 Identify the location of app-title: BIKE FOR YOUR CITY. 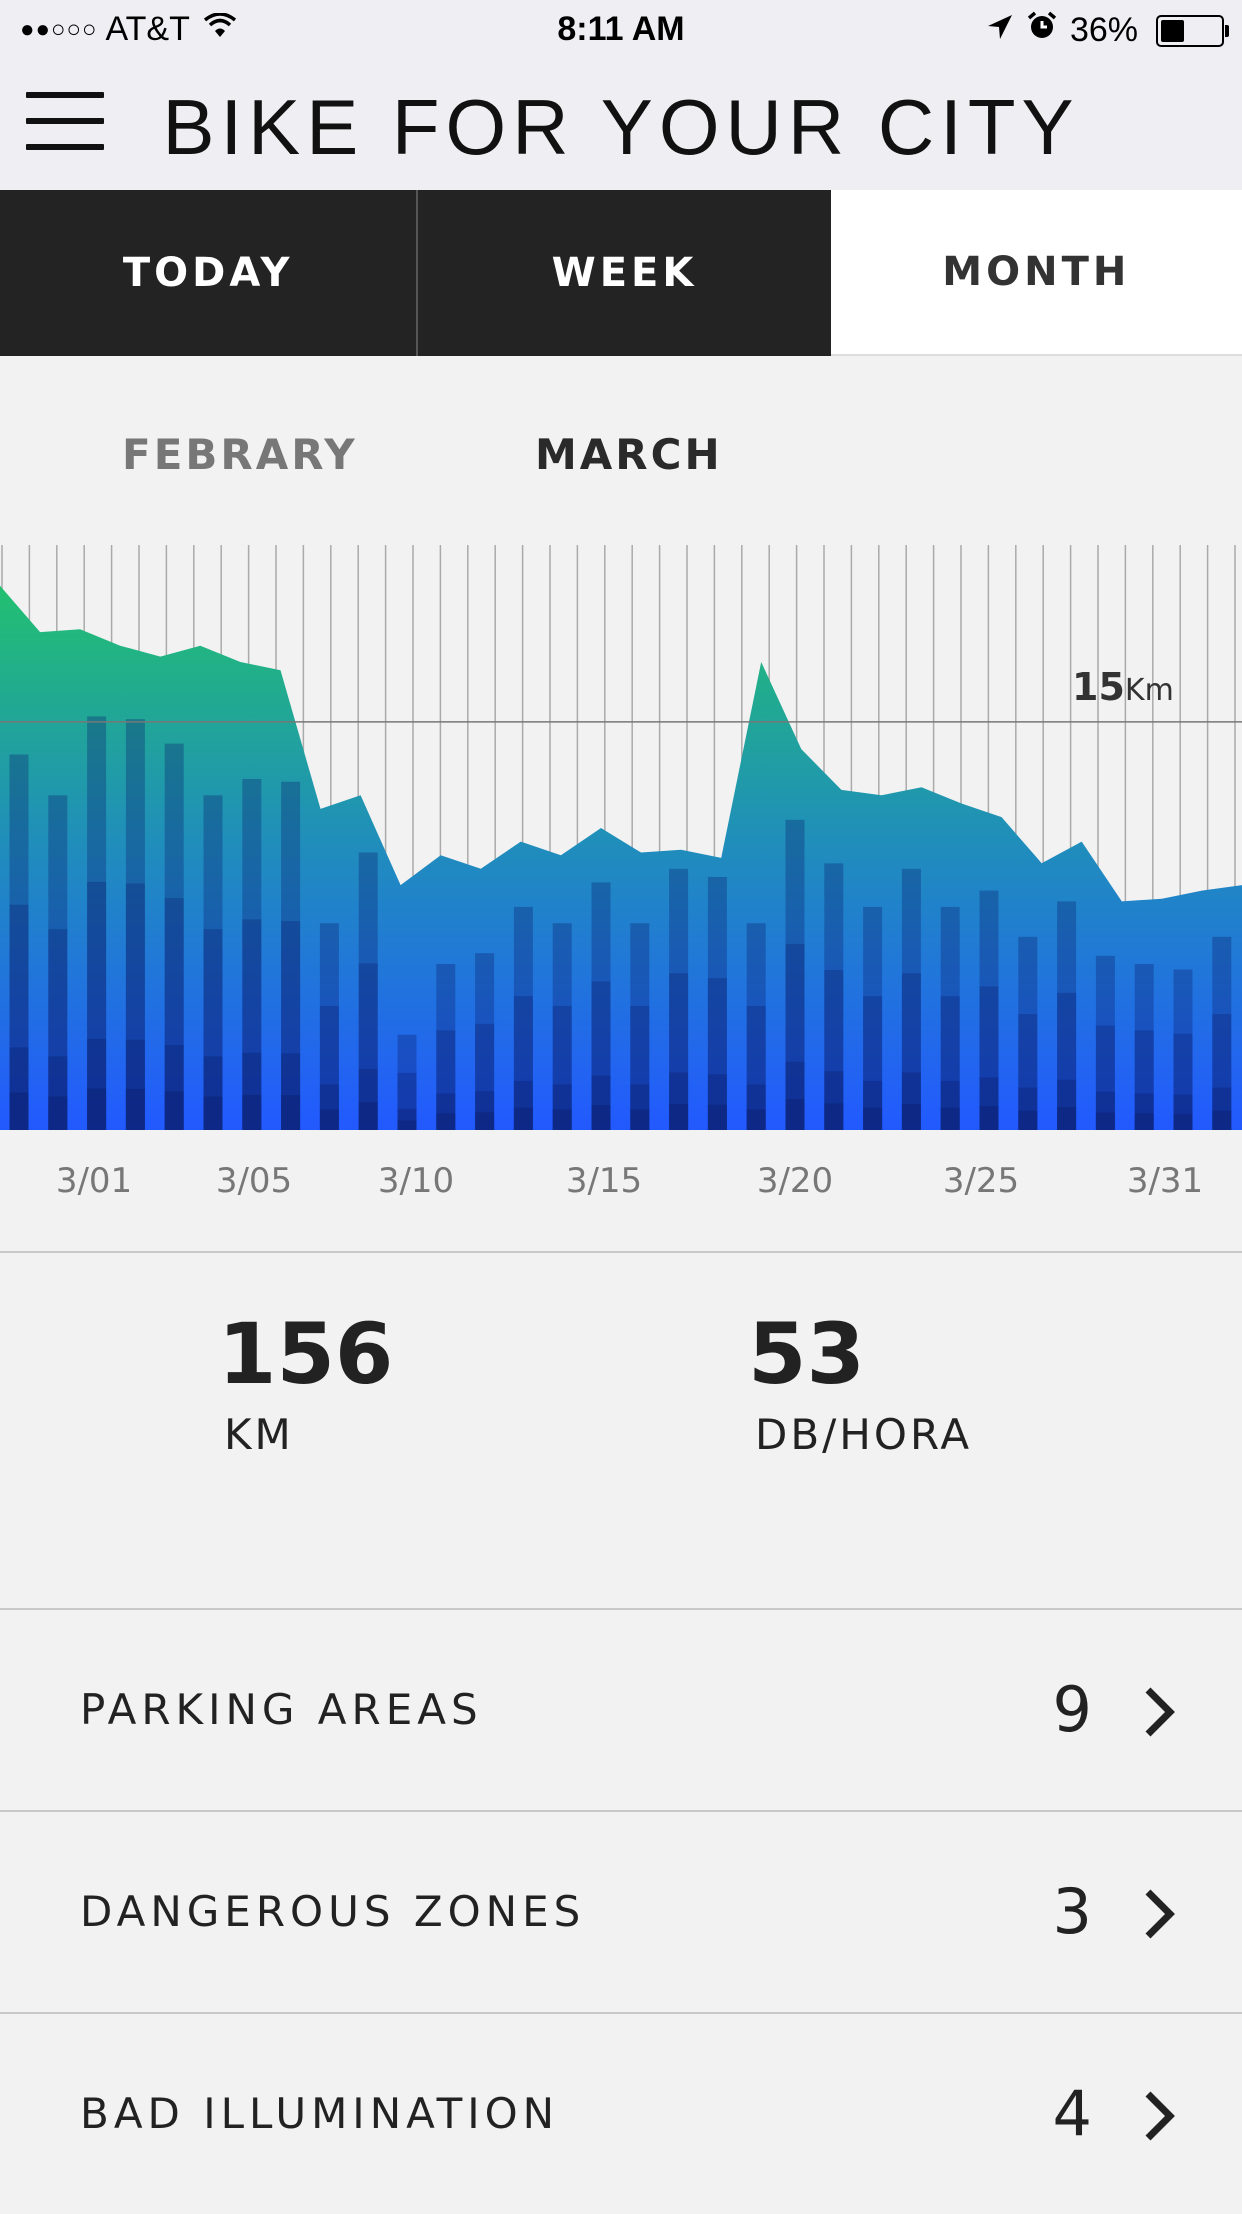
(621, 127).